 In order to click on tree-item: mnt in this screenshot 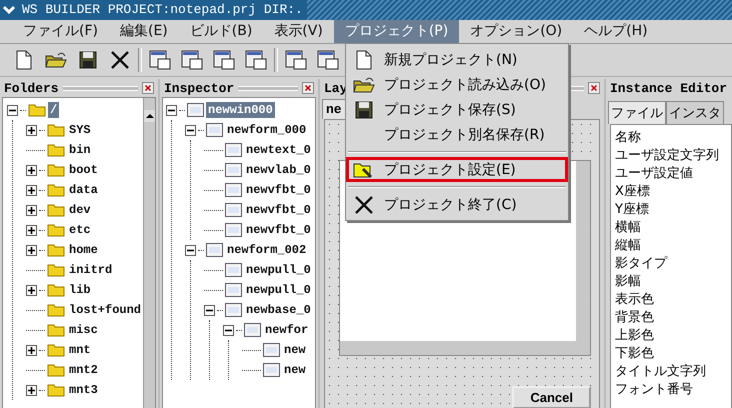, I will do `click(80, 350)`.